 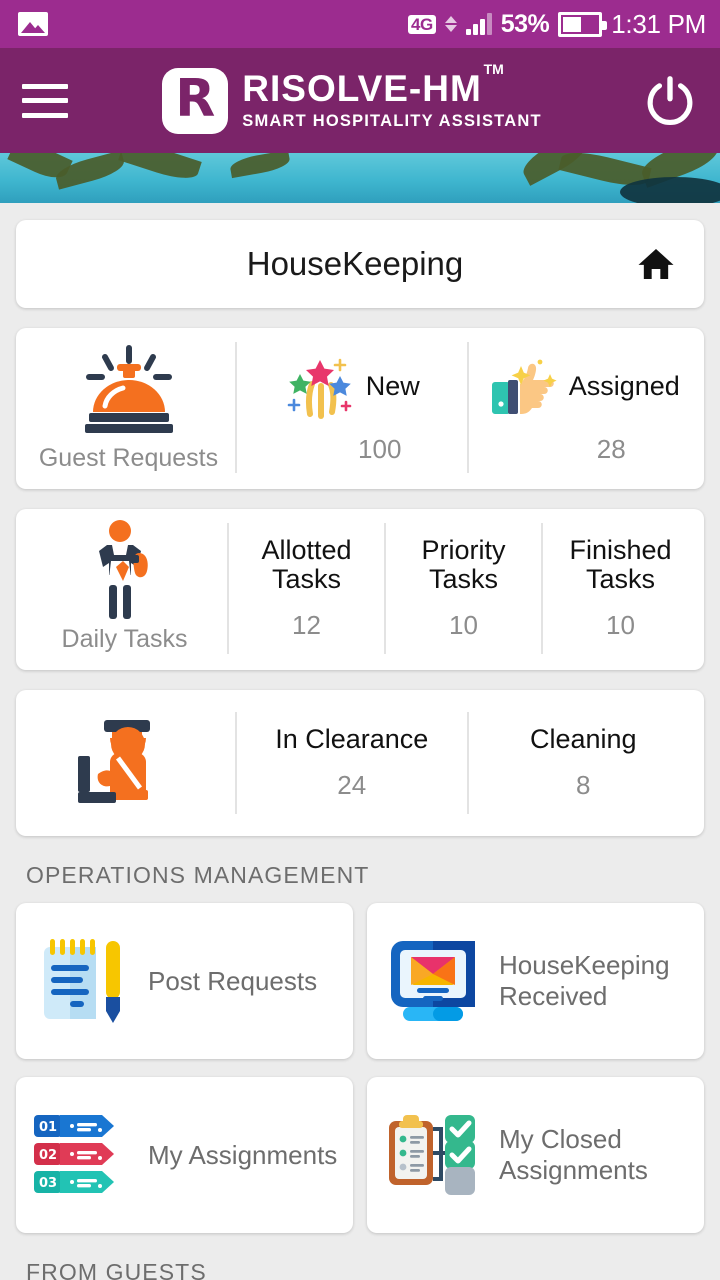 I want to click on in-clearance-label: In Clearance, so click(x=352, y=738).